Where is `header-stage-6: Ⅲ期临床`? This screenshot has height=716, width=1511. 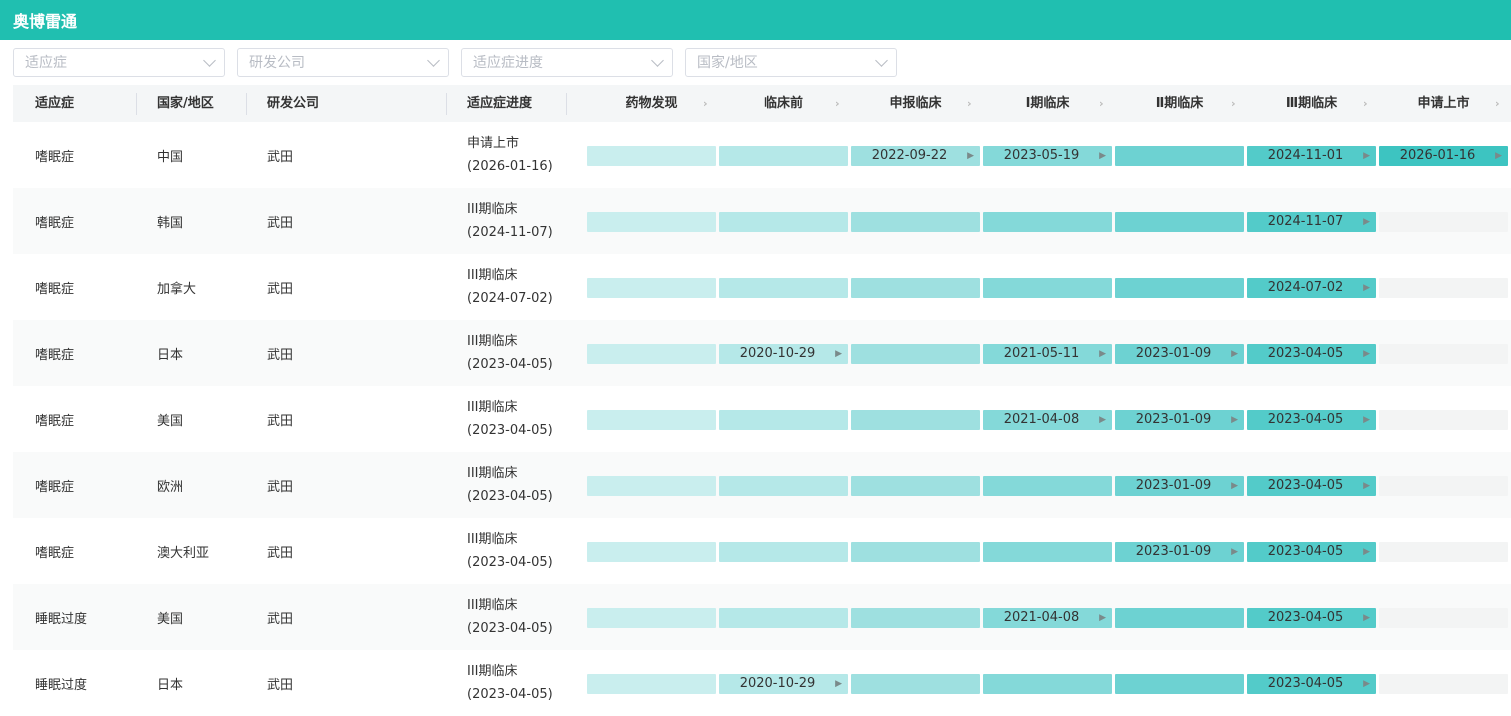
header-stage-6: Ⅲ期临床 is located at coordinates (1311, 103).